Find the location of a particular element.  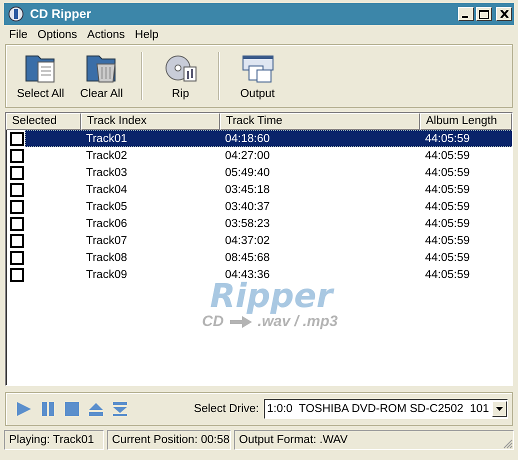

maximize-button is located at coordinates (484, 14).